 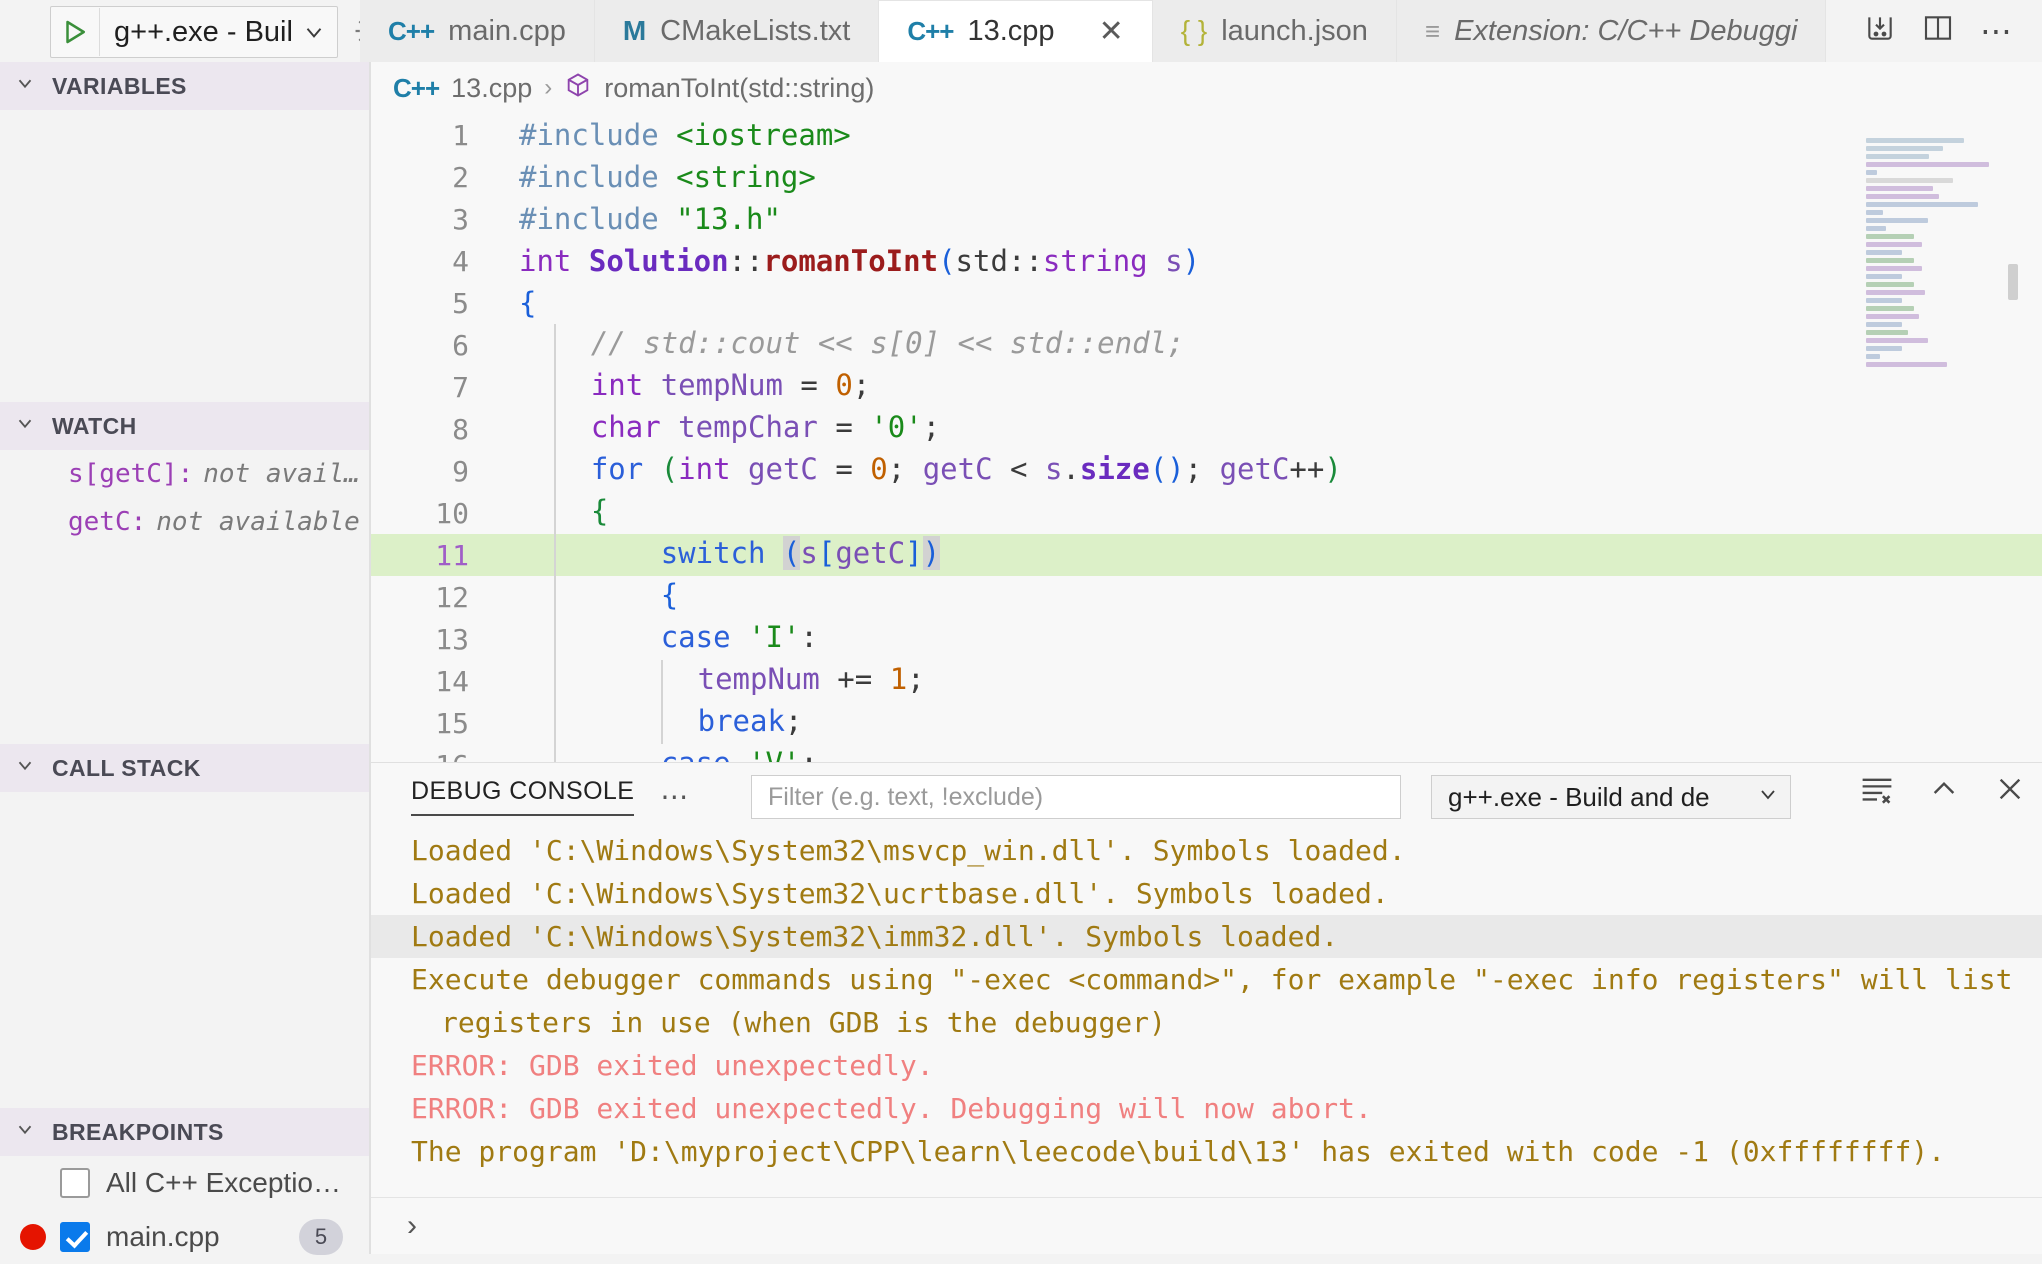 I want to click on tab-13-cpp: C++ 13.cpp ✕, so click(x=1016, y=31).